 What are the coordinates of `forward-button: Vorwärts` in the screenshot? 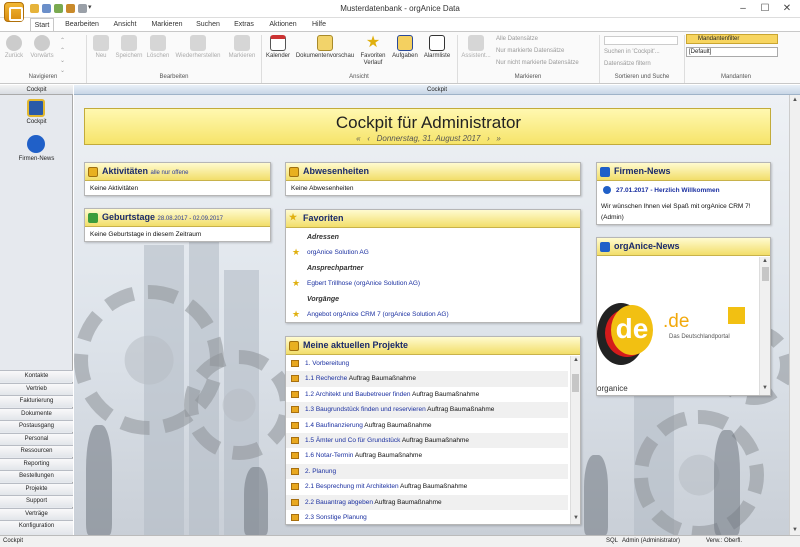 It's located at (42, 47).